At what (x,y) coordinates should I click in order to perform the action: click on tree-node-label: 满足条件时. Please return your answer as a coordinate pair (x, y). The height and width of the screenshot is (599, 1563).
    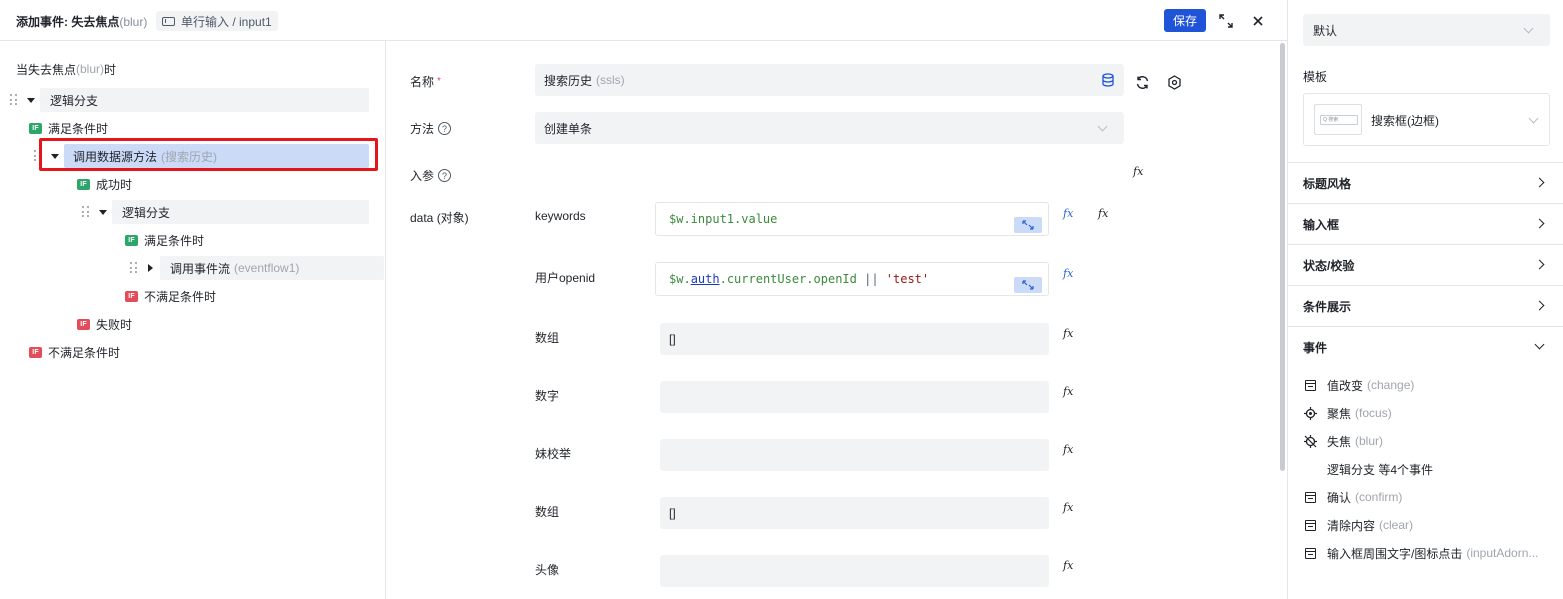
    Looking at the image, I should click on (174, 240).